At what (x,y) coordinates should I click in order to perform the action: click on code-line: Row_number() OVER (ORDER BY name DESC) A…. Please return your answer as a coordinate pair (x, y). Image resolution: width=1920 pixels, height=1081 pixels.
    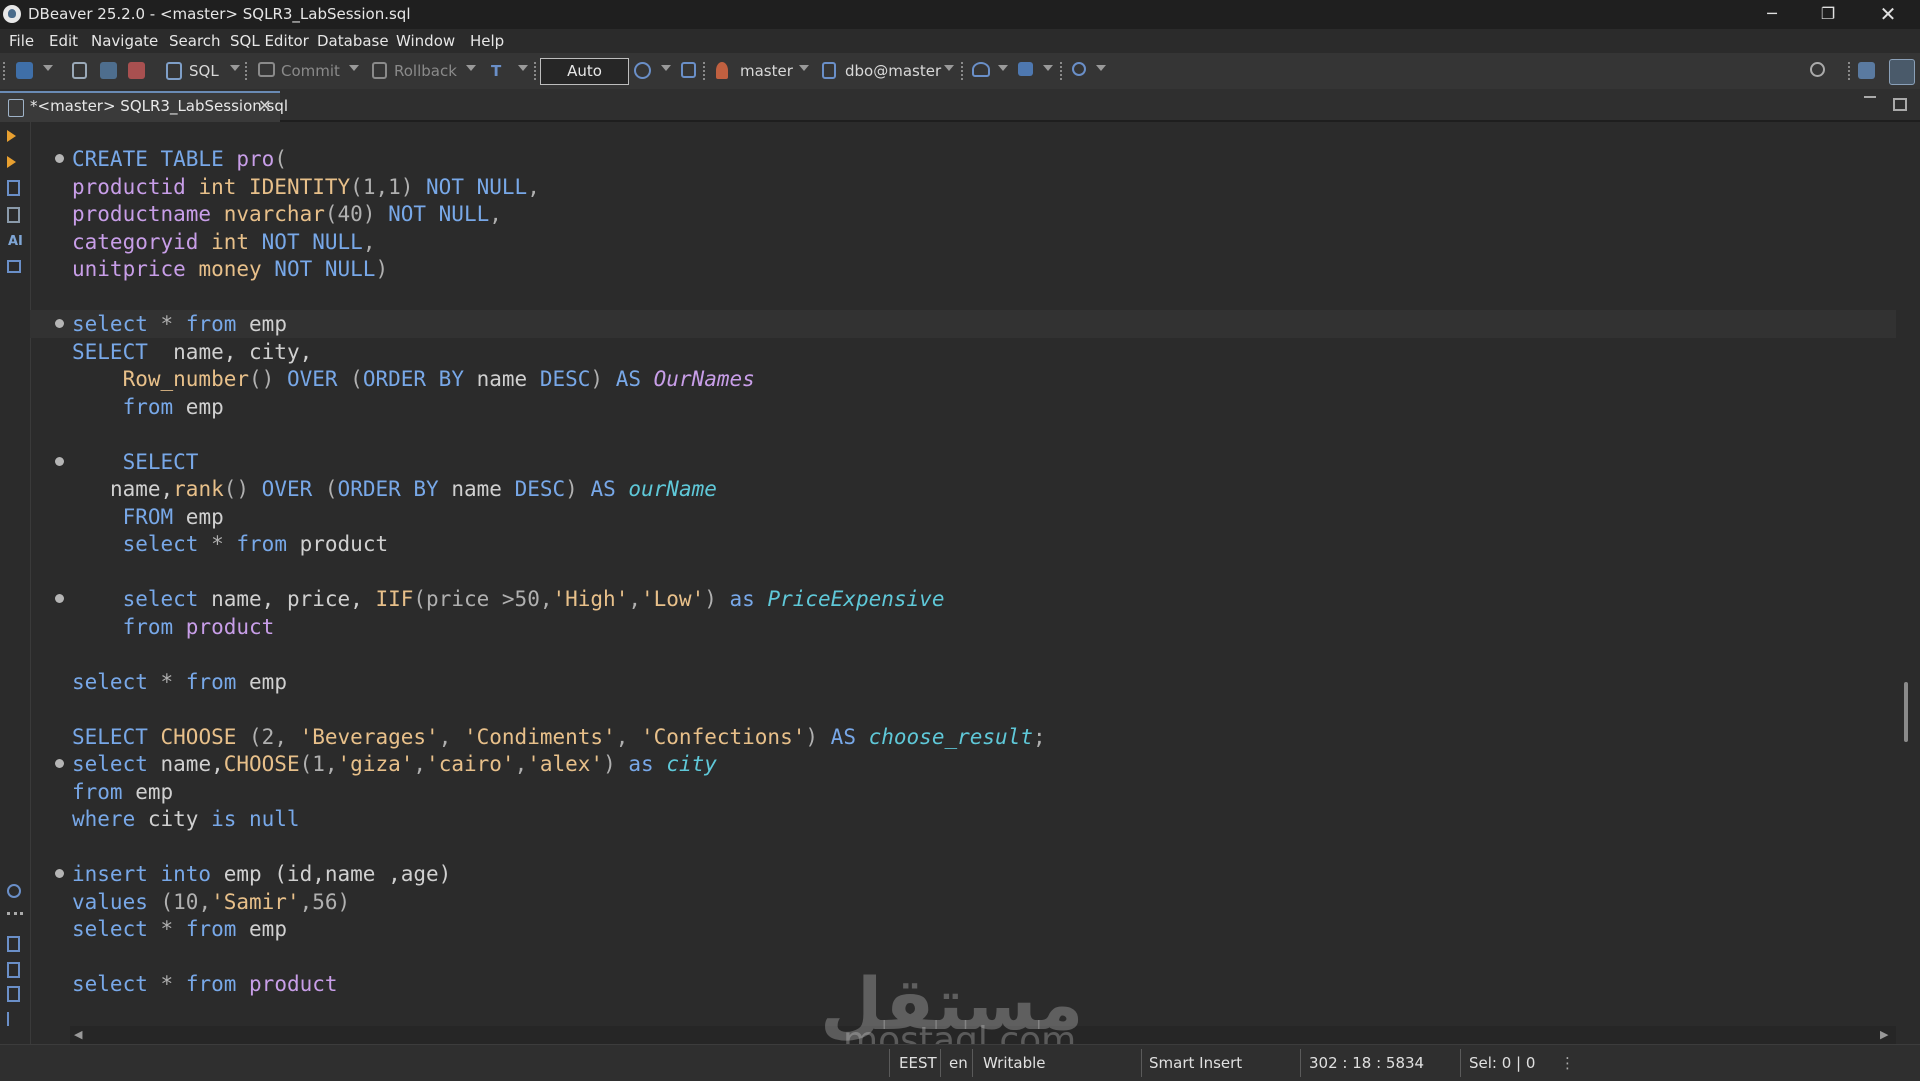
    Looking at the image, I should click on (963, 379).